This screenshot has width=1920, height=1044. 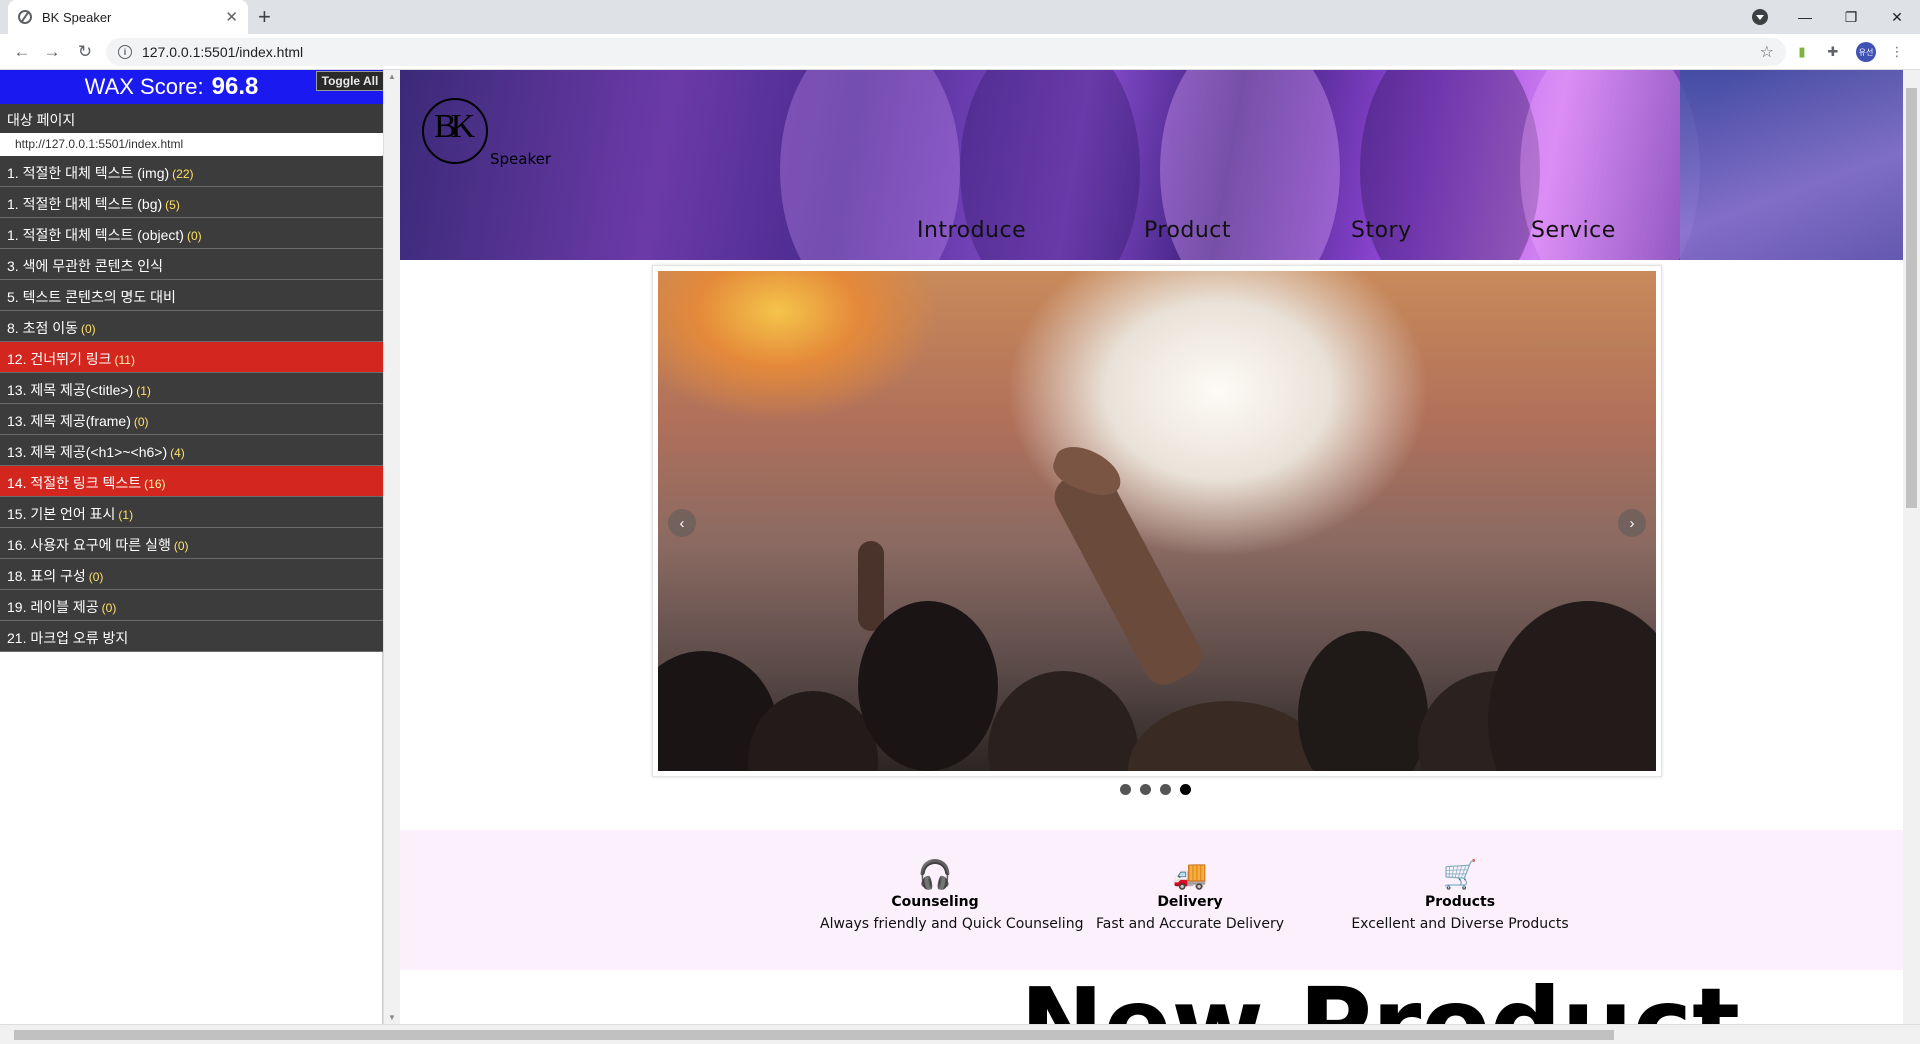 What do you see at coordinates (191, 481) in the screenshot?
I see `wax-check-item: 14. 적절한 링크 텍스트 (16)` at bounding box center [191, 481].